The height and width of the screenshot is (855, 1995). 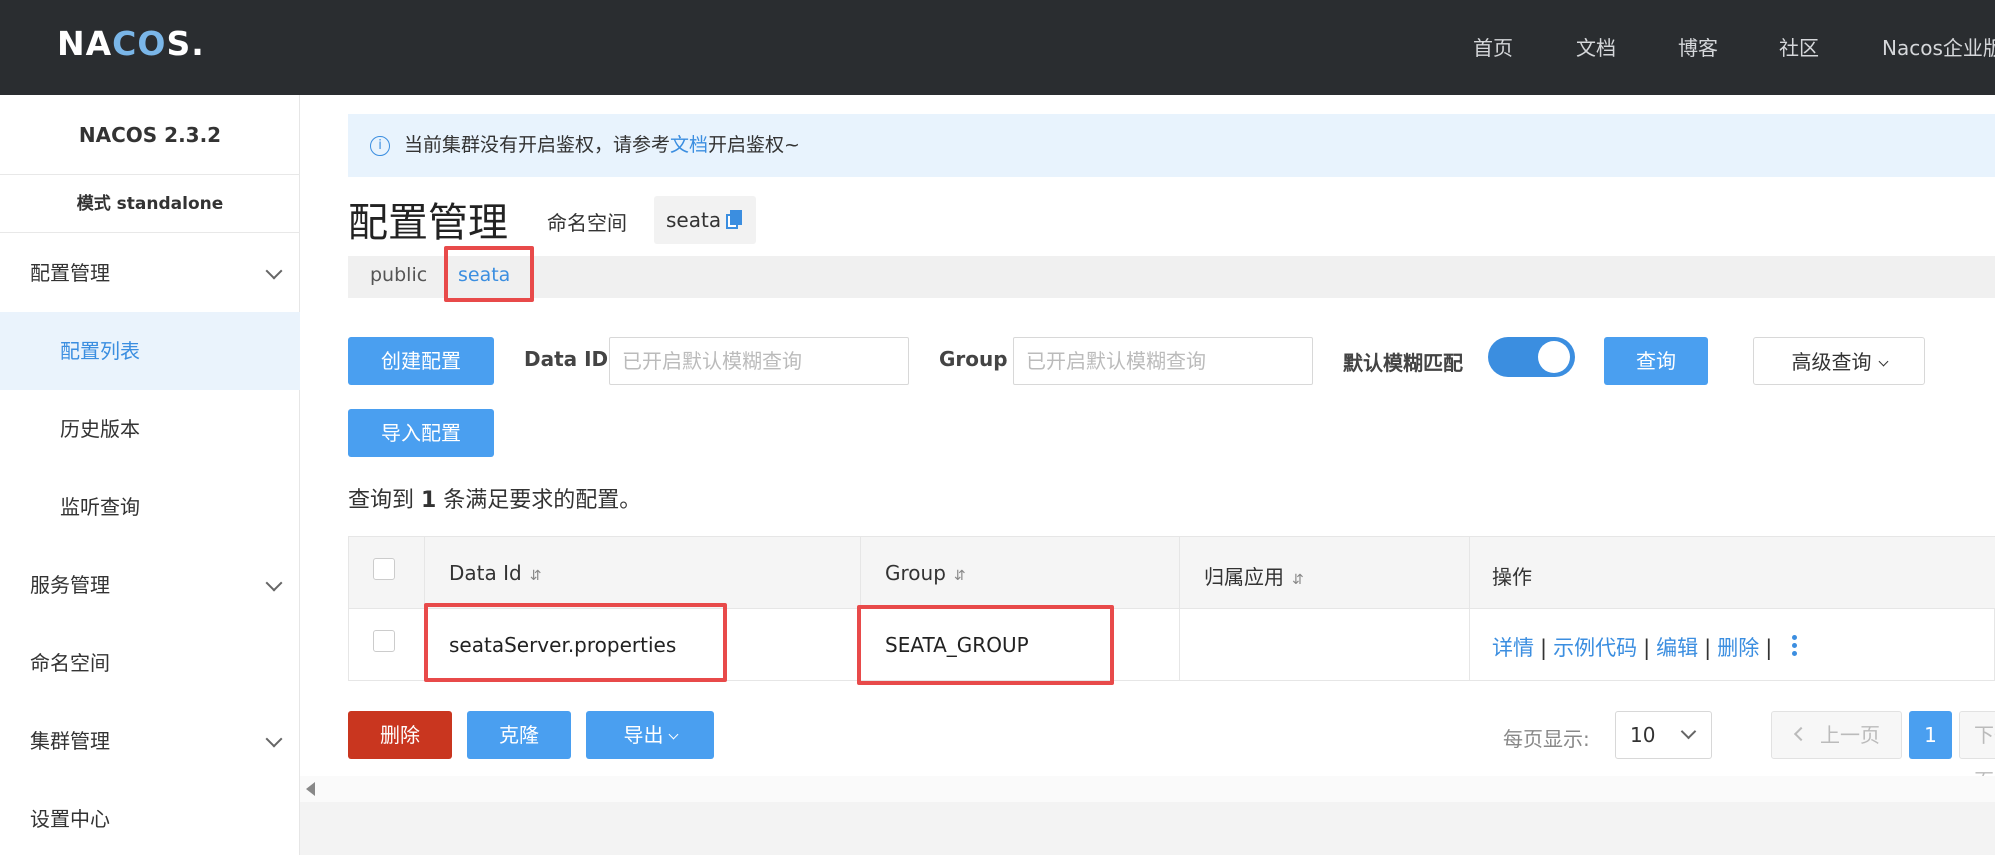 I want to click on toggle-knob, so click(x=1554, y=357).